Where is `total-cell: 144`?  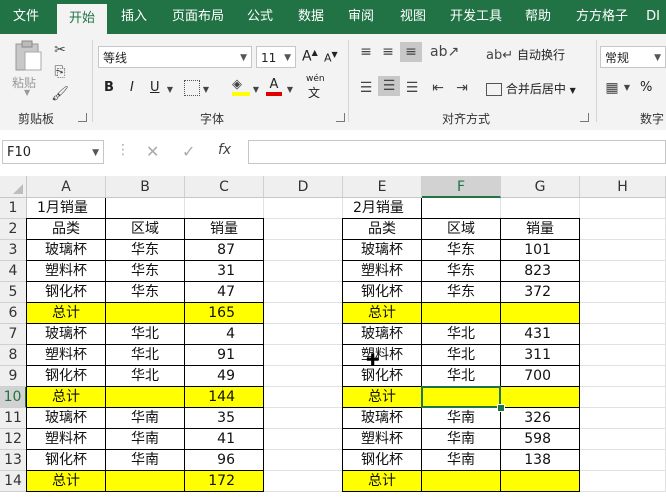
total-cell: 144 is located at coordinates (224, 397).